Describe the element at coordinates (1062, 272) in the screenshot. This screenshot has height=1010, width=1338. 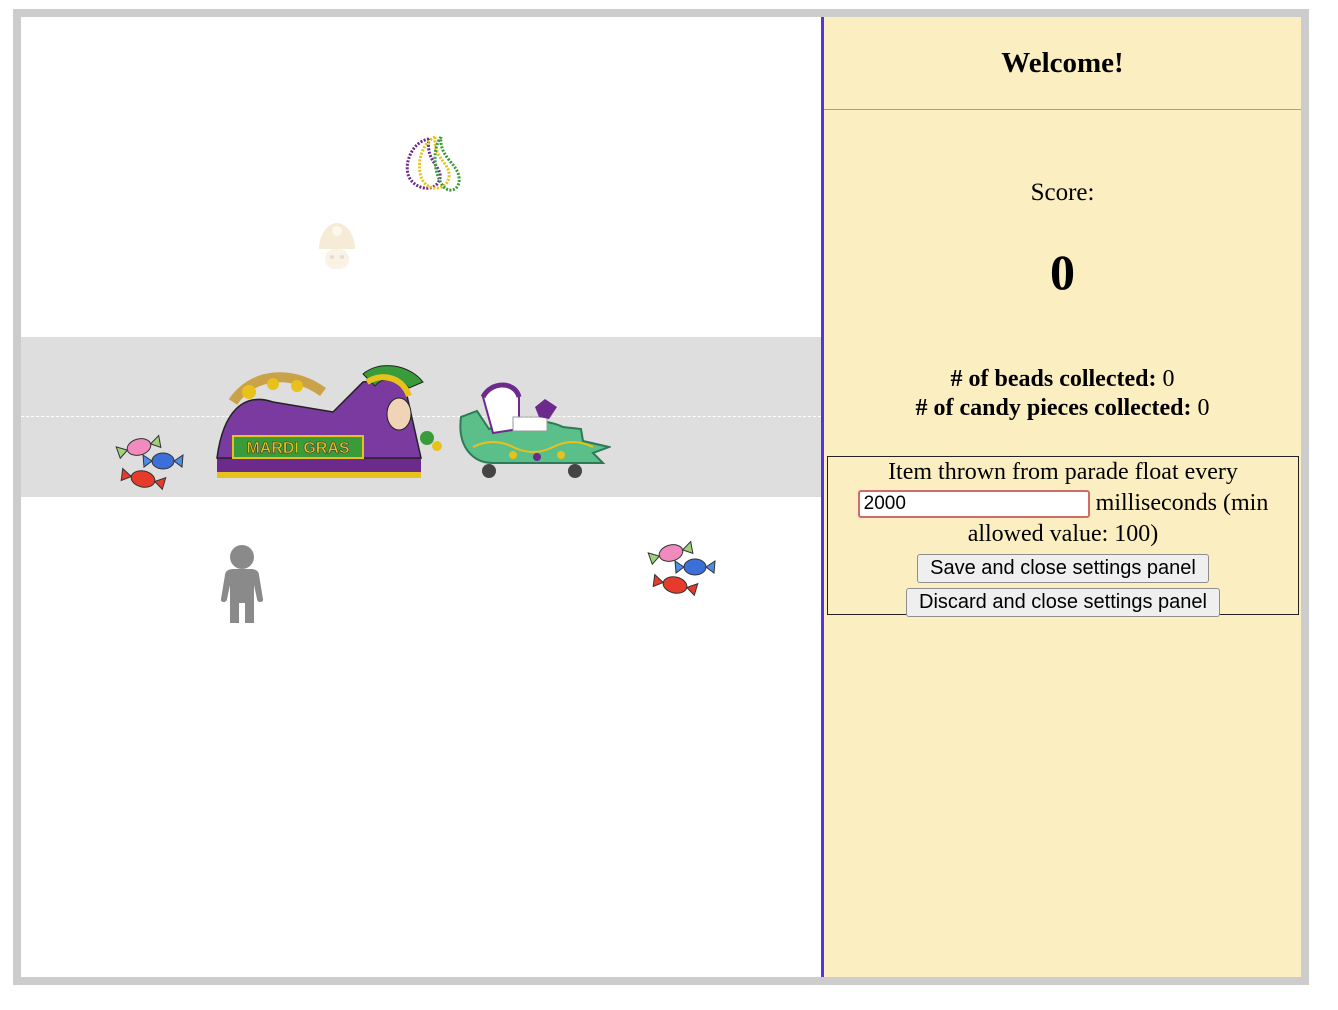
I see `score-value: 0` at that location.